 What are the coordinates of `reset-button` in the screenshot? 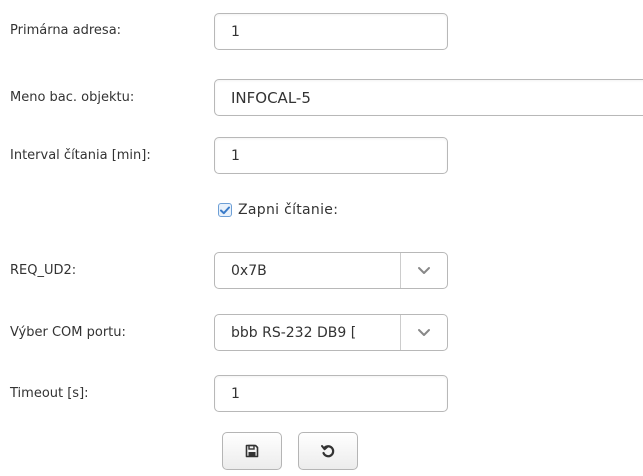 It's located at (328, 451).